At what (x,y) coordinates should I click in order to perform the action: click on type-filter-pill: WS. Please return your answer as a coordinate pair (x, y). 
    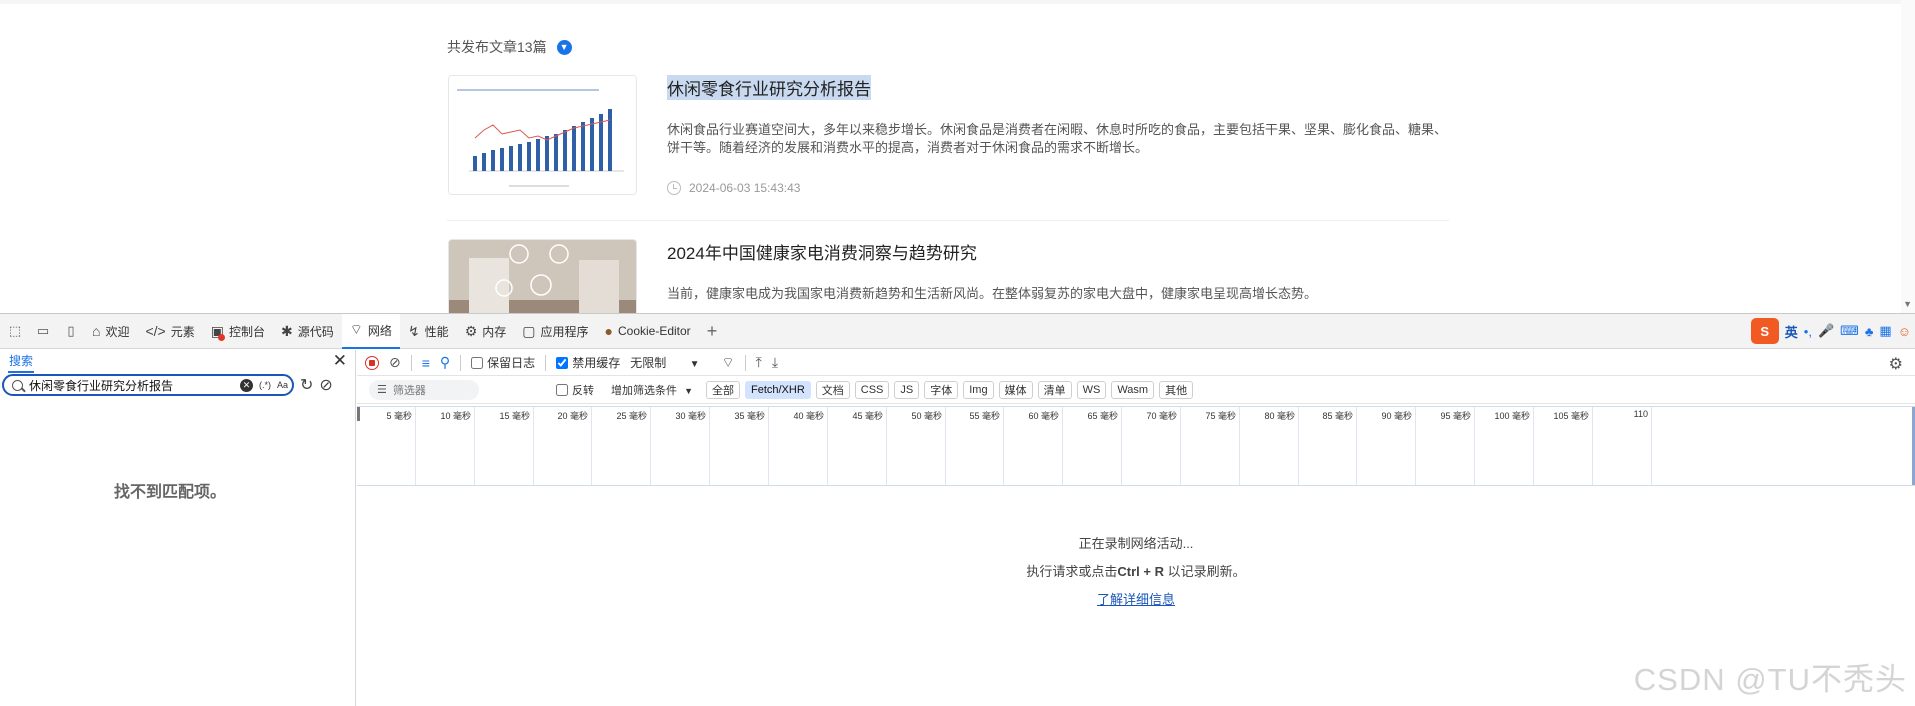
    Looking at the image, I should click on (1091, 389).